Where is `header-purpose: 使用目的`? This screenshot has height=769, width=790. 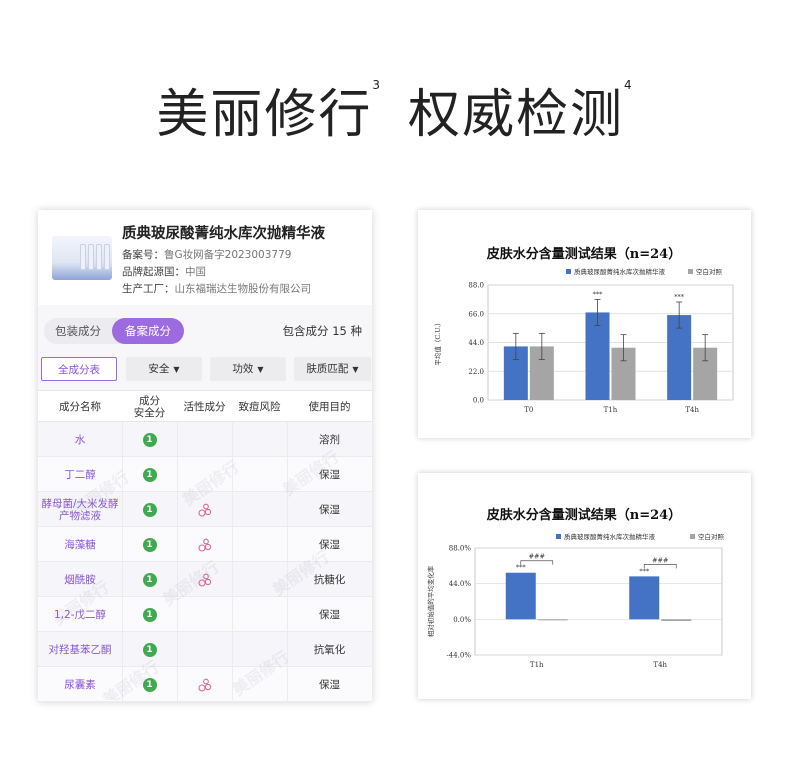 header-purpose: 使用目的 is located at coordinates (329, 407).